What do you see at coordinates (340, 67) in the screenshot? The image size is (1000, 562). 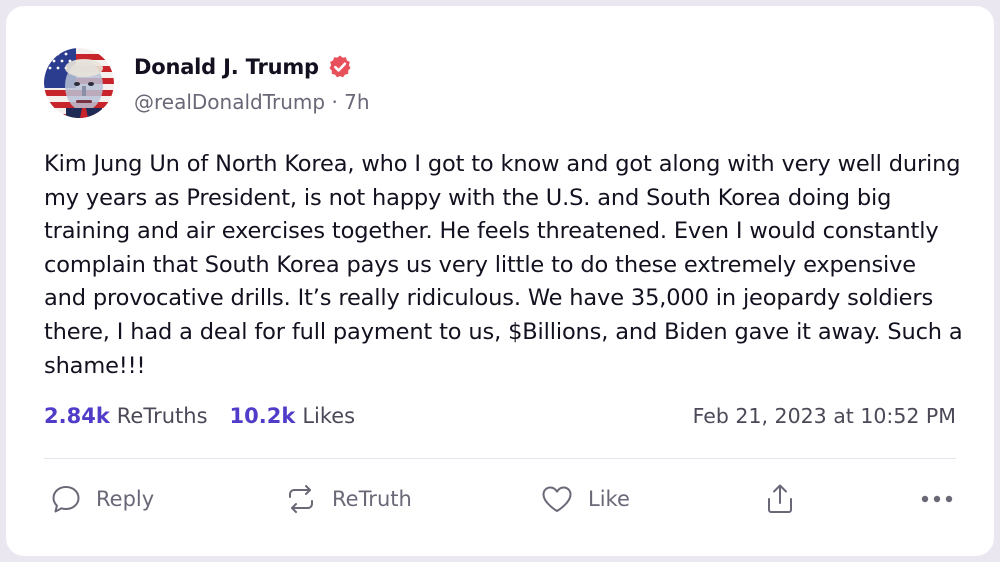 I see `verified-badge-icon` at bounding box center [340, 67].